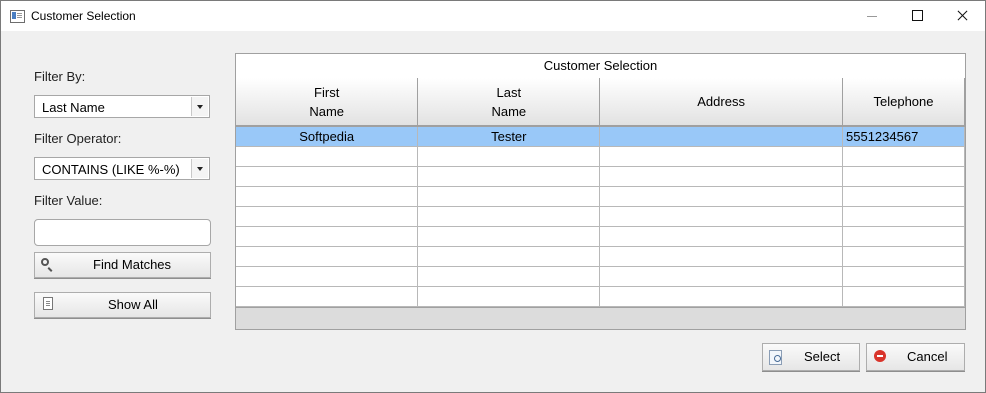 The image size is (986, 393). What do you see at coordinates (132, 264) in the screenshot?
I see `find-matches-label: Find Matches` at bounding box center [132, 264].